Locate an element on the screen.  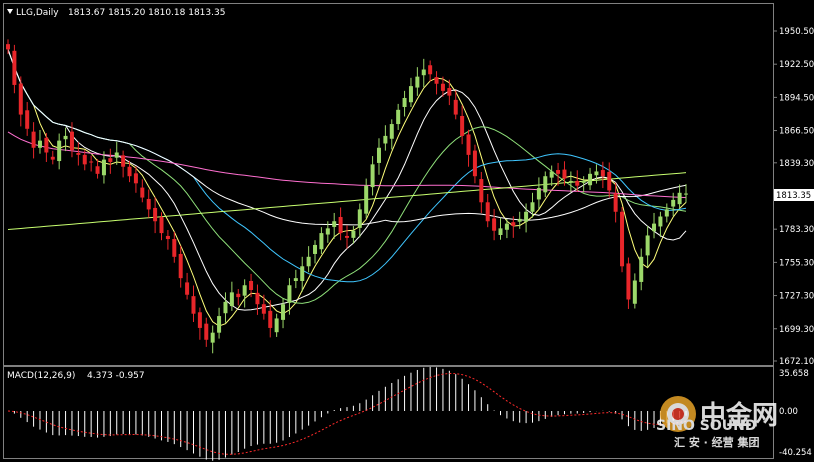
price-tick-label: 1922.50 is located at coordinates (796, 65).